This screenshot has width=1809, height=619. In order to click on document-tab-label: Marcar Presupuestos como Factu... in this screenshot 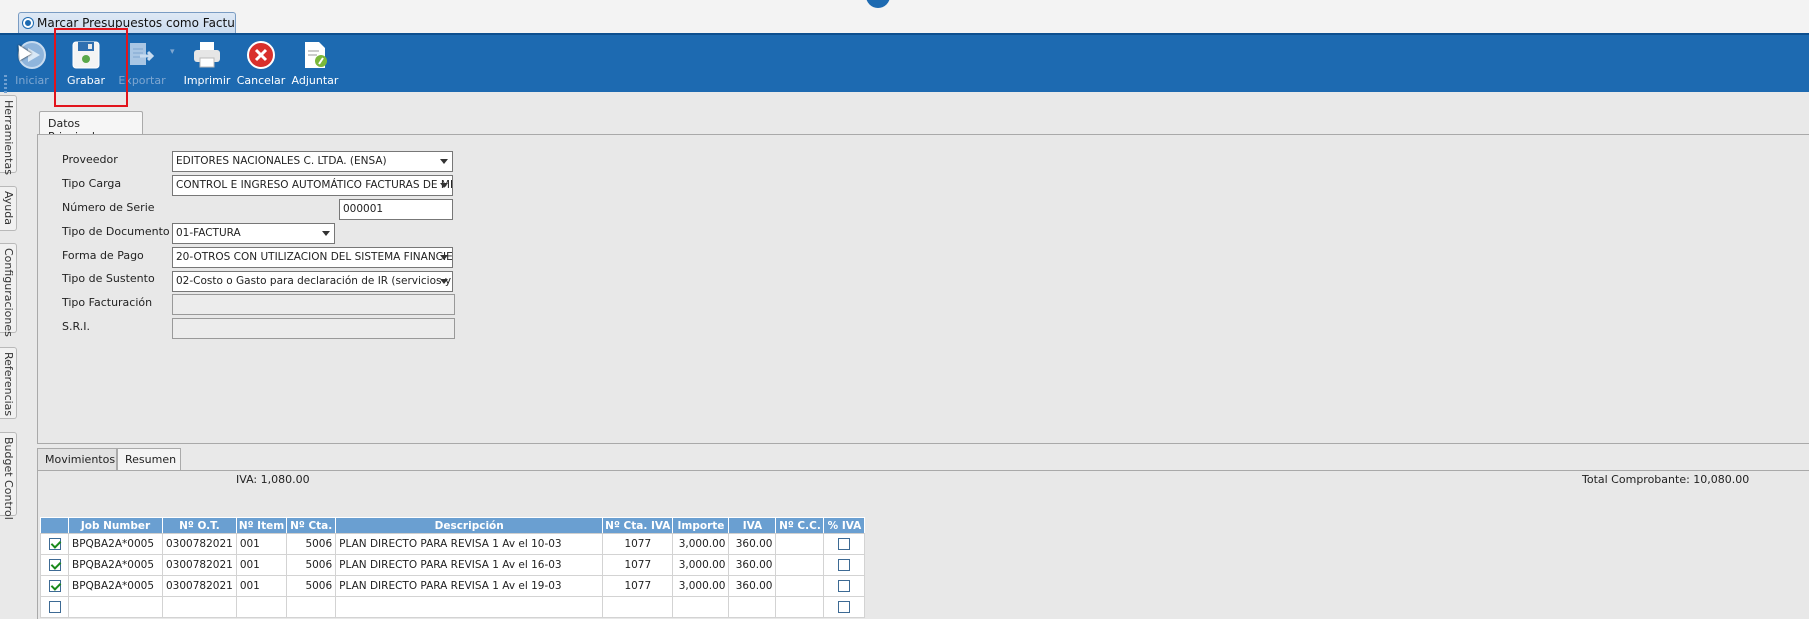, I will do `click(136, 23)`.